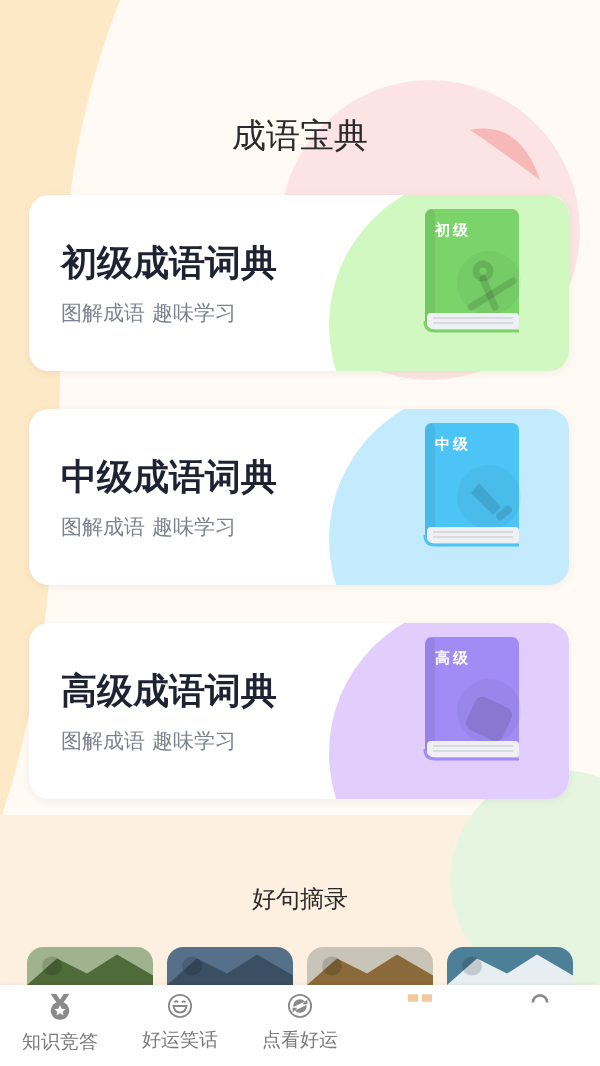 This screenshot has height=1066, width=600. Describe the element at coordinates (505, 154) in the screenshot. I see `petal-shape` at that location.